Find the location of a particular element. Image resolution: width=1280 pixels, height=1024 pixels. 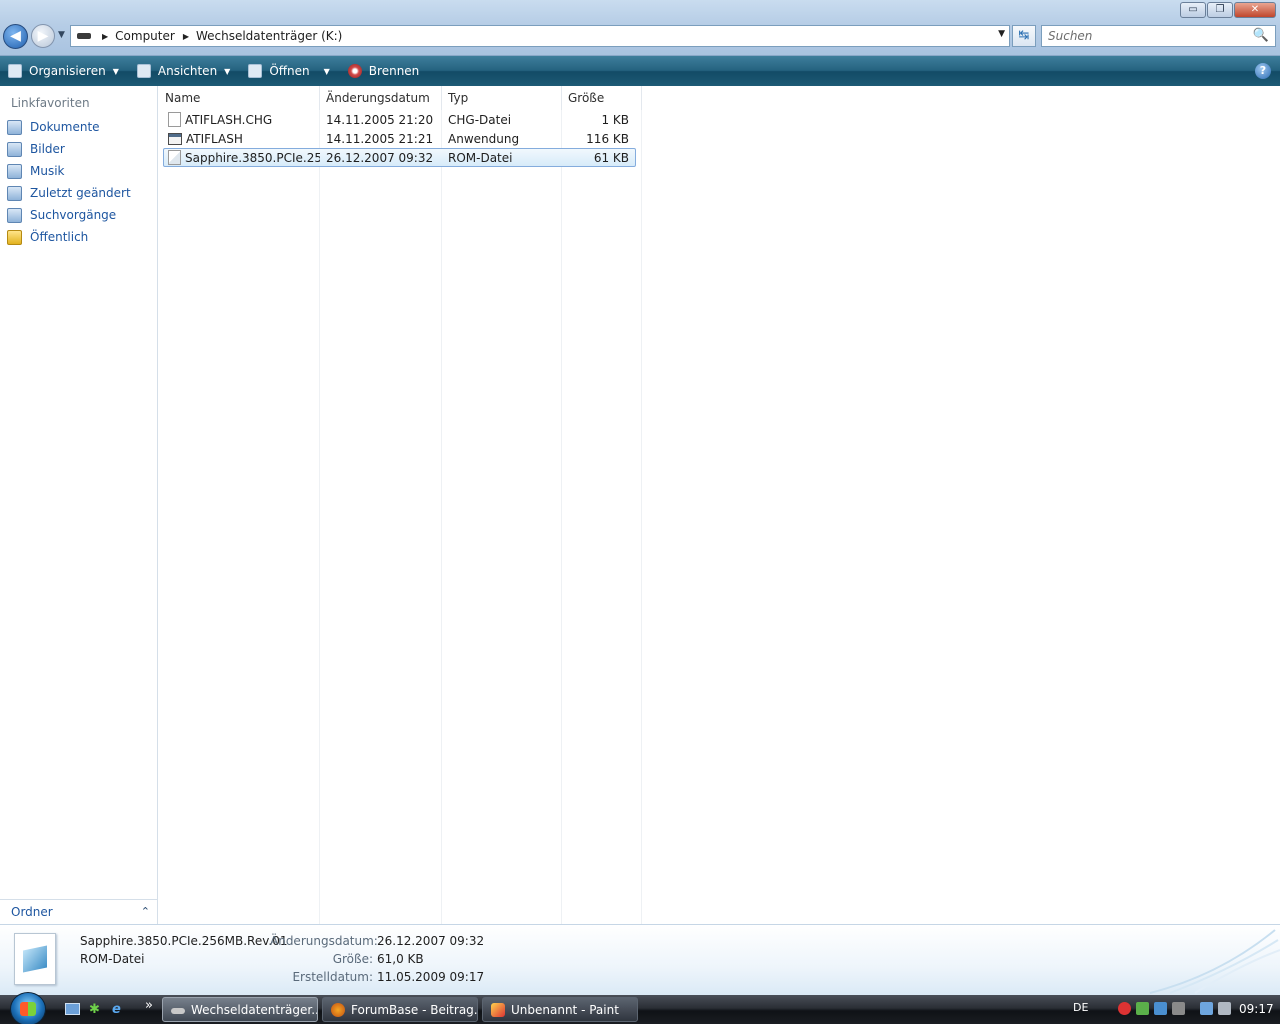

minimize-button: ▭ is located at coordinates (1193, 10).